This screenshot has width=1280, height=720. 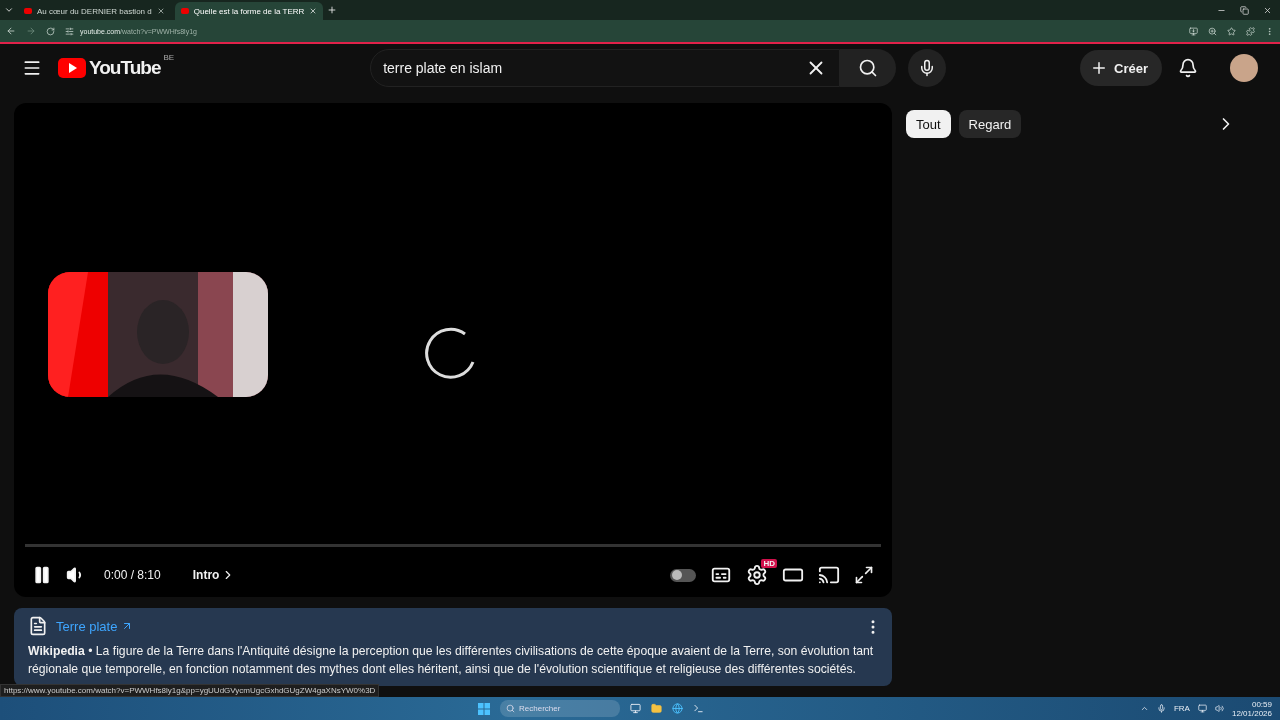 I want to click on time-display: 0:00 / 8:10, so click(x=132, y=575).